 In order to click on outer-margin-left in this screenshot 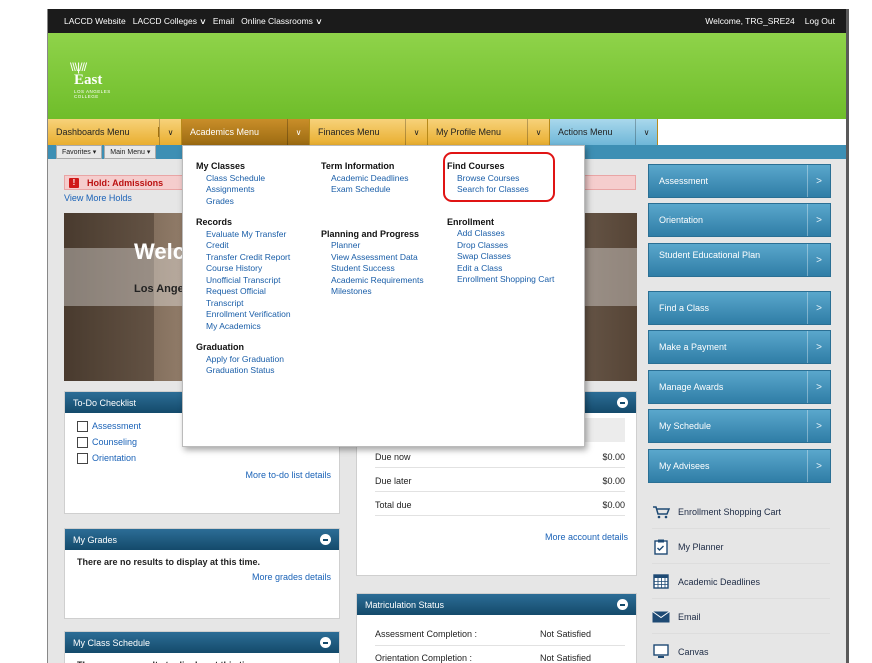, I will do `click(23, 331)`.